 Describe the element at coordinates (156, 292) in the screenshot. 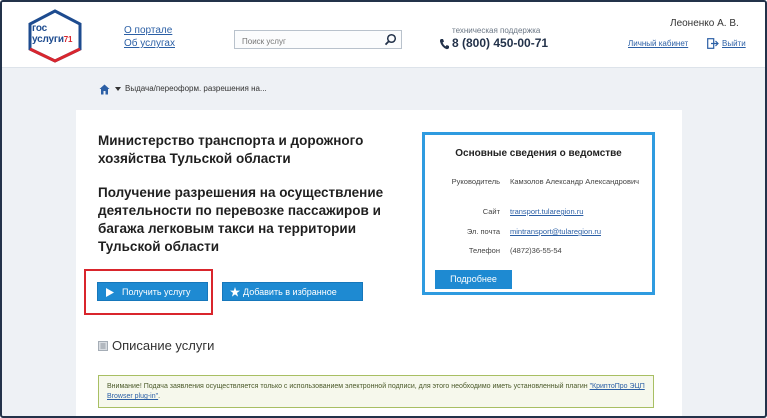

I see `get-service-label: Получить услугу` at that location.